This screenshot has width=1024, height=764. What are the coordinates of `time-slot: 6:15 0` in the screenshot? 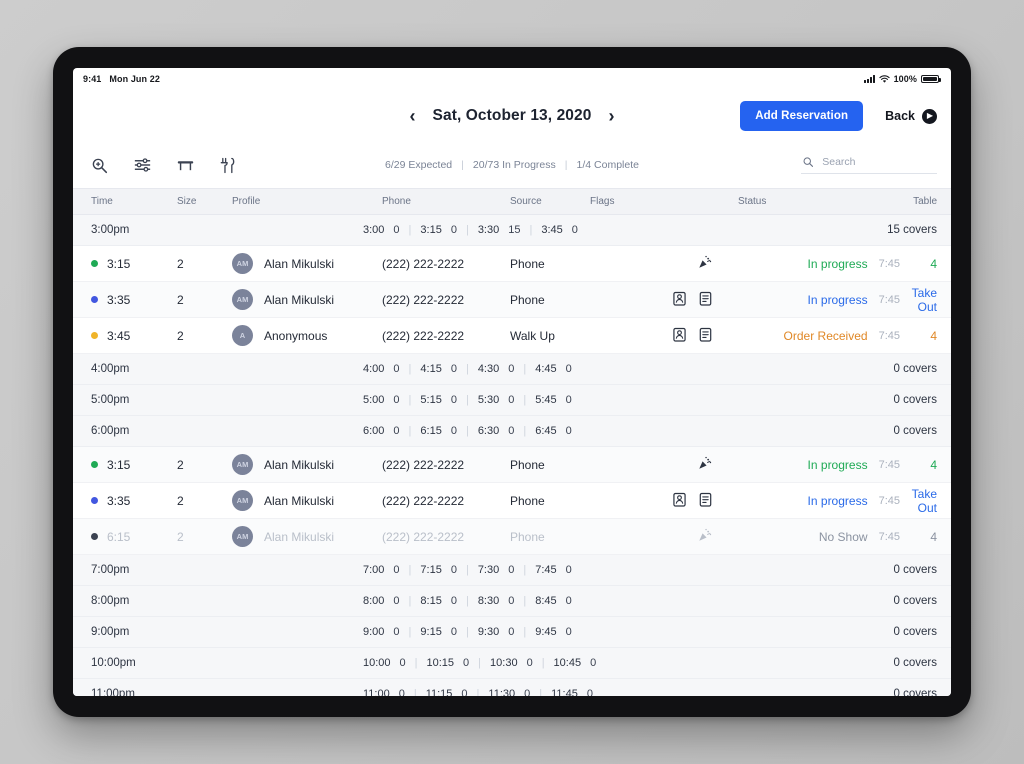 It's located at (438, 431).